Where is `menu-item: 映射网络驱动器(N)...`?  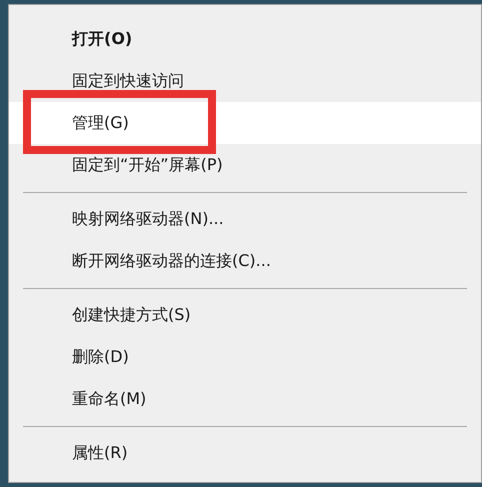
menu-item: 映射网络驱动器(N)... is located at coordinates (245, 219).